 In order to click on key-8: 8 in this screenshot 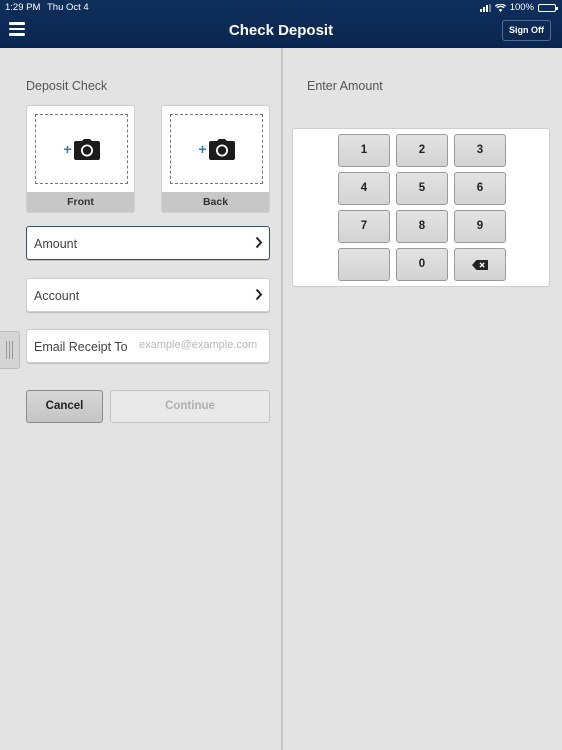, I will do `click(422, 226)`.